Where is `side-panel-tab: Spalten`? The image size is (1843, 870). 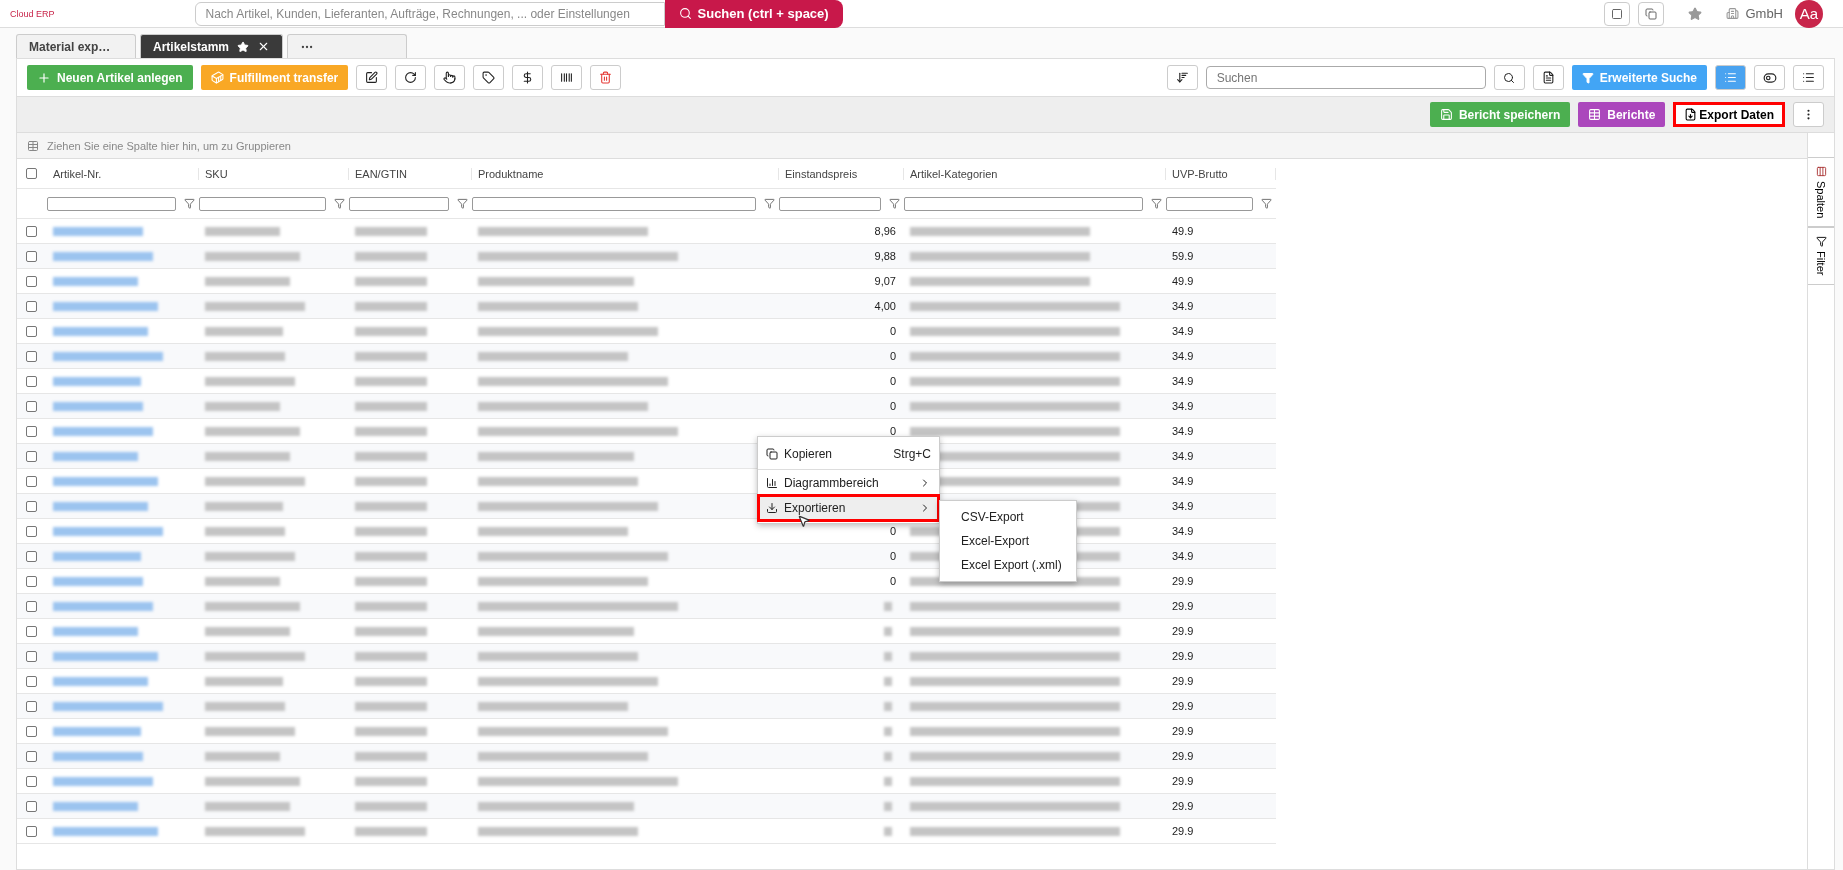
side-panel-tab: Spalten is located at coordinates (1821, 192).